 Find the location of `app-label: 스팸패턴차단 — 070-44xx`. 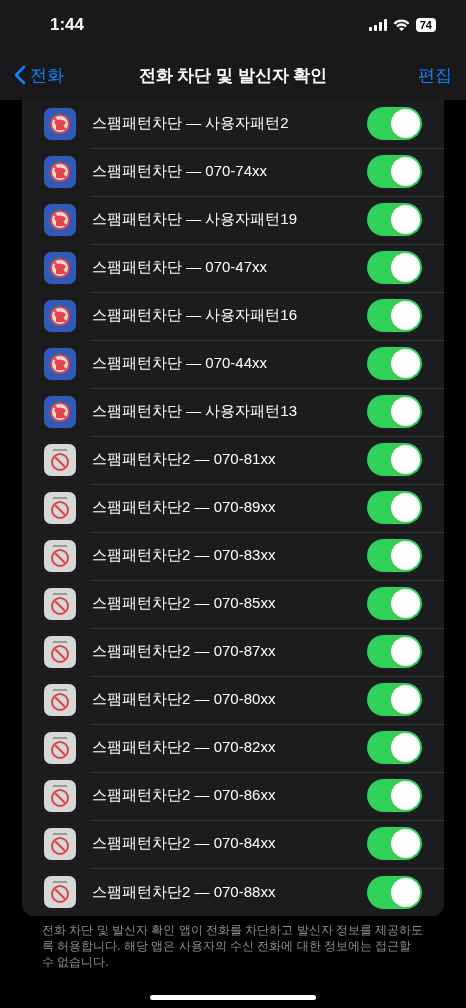

app-label: 스팸패턴차단 — 070-44xx is located at coordinates (180, 363).